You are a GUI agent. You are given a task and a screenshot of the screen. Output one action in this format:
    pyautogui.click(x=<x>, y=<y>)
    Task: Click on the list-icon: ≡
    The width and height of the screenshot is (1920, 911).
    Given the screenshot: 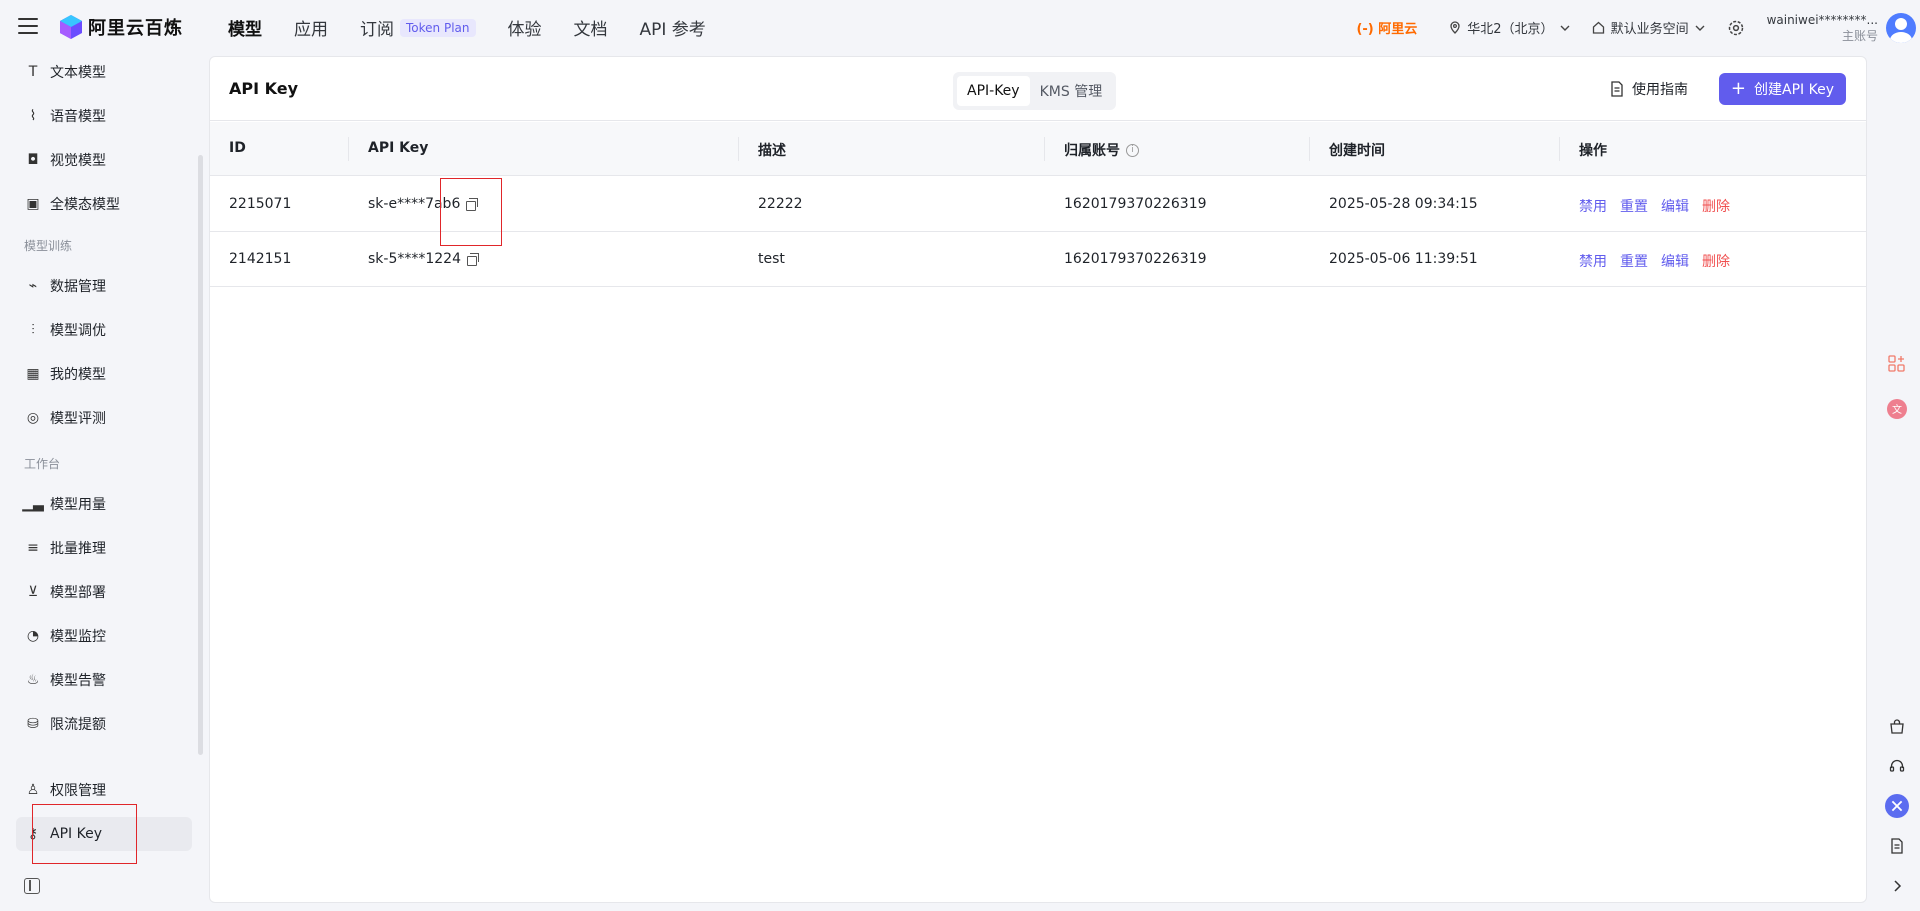 What is the action you would take?
    pyautogui.click(x=33, y=548)
    